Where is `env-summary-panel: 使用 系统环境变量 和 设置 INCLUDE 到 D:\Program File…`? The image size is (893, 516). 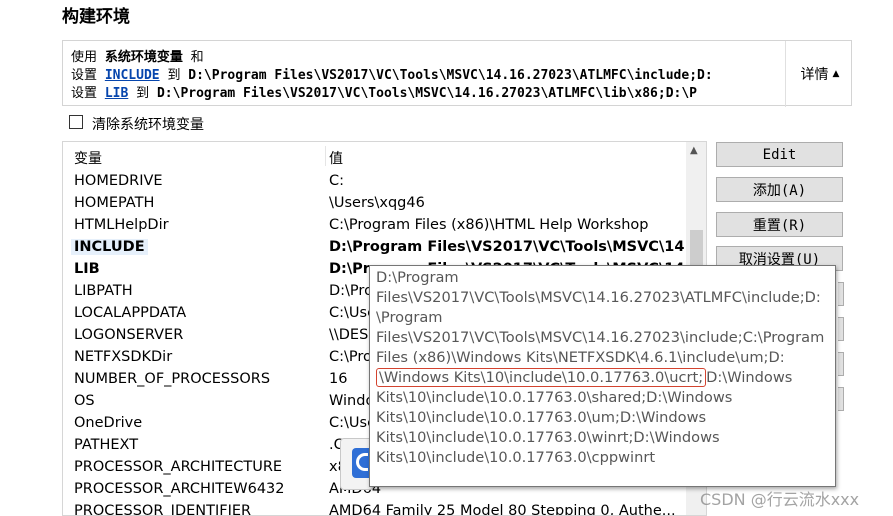
env-summary-panel: 使用 系统环境变量 和 设置 INCLUDE 到 D:\Program File… is located at coordinates (458, 73).